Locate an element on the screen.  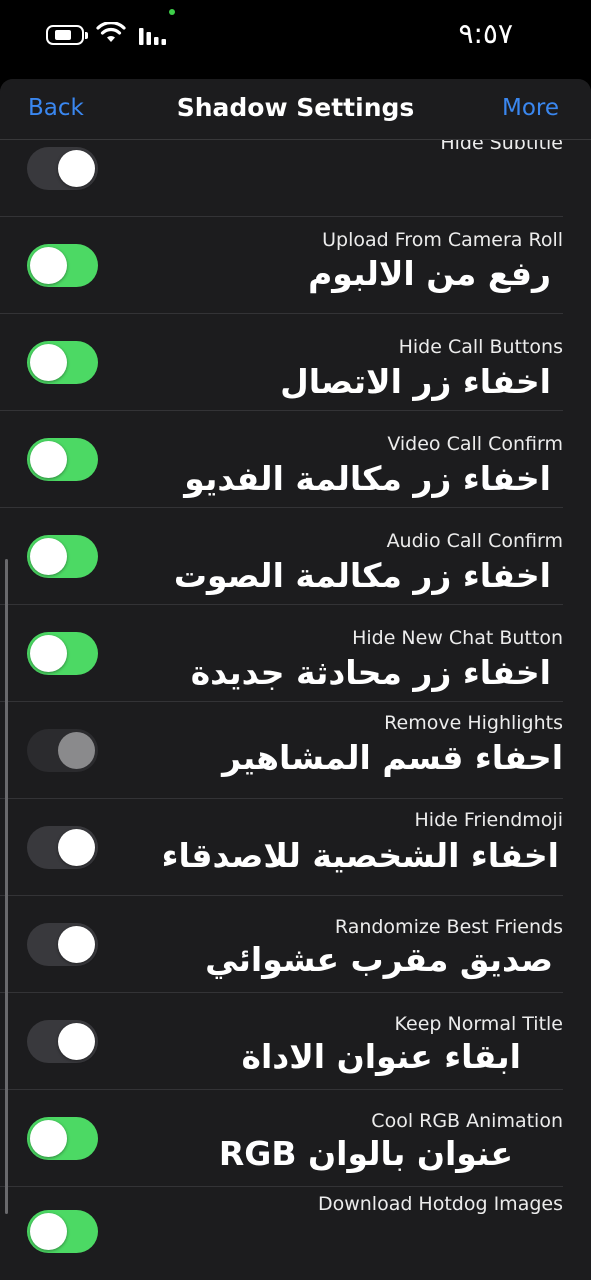
row-subtitle-arabic: رفع من الالبوم is located at coordinates (429, 273).